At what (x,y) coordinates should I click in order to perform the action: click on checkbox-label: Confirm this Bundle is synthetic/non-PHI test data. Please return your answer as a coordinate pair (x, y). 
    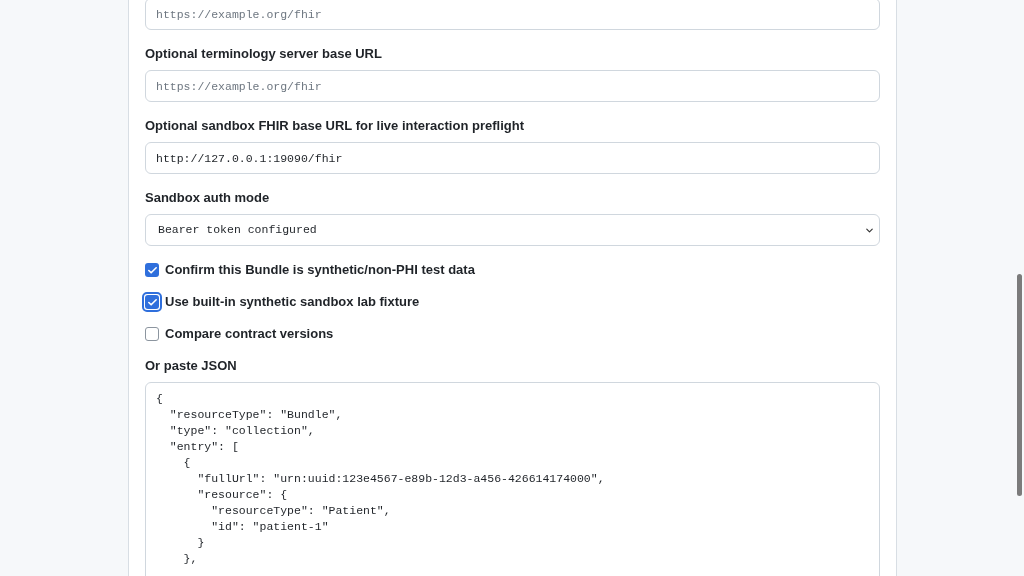
    Looking at the image, I should click on (320, 270).